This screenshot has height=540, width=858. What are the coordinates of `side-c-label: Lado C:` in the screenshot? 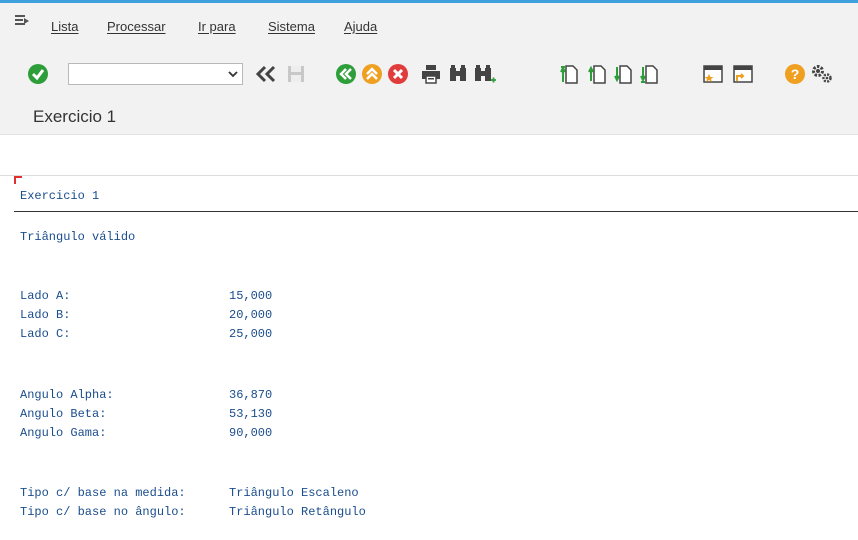 It's located at (45, 334).